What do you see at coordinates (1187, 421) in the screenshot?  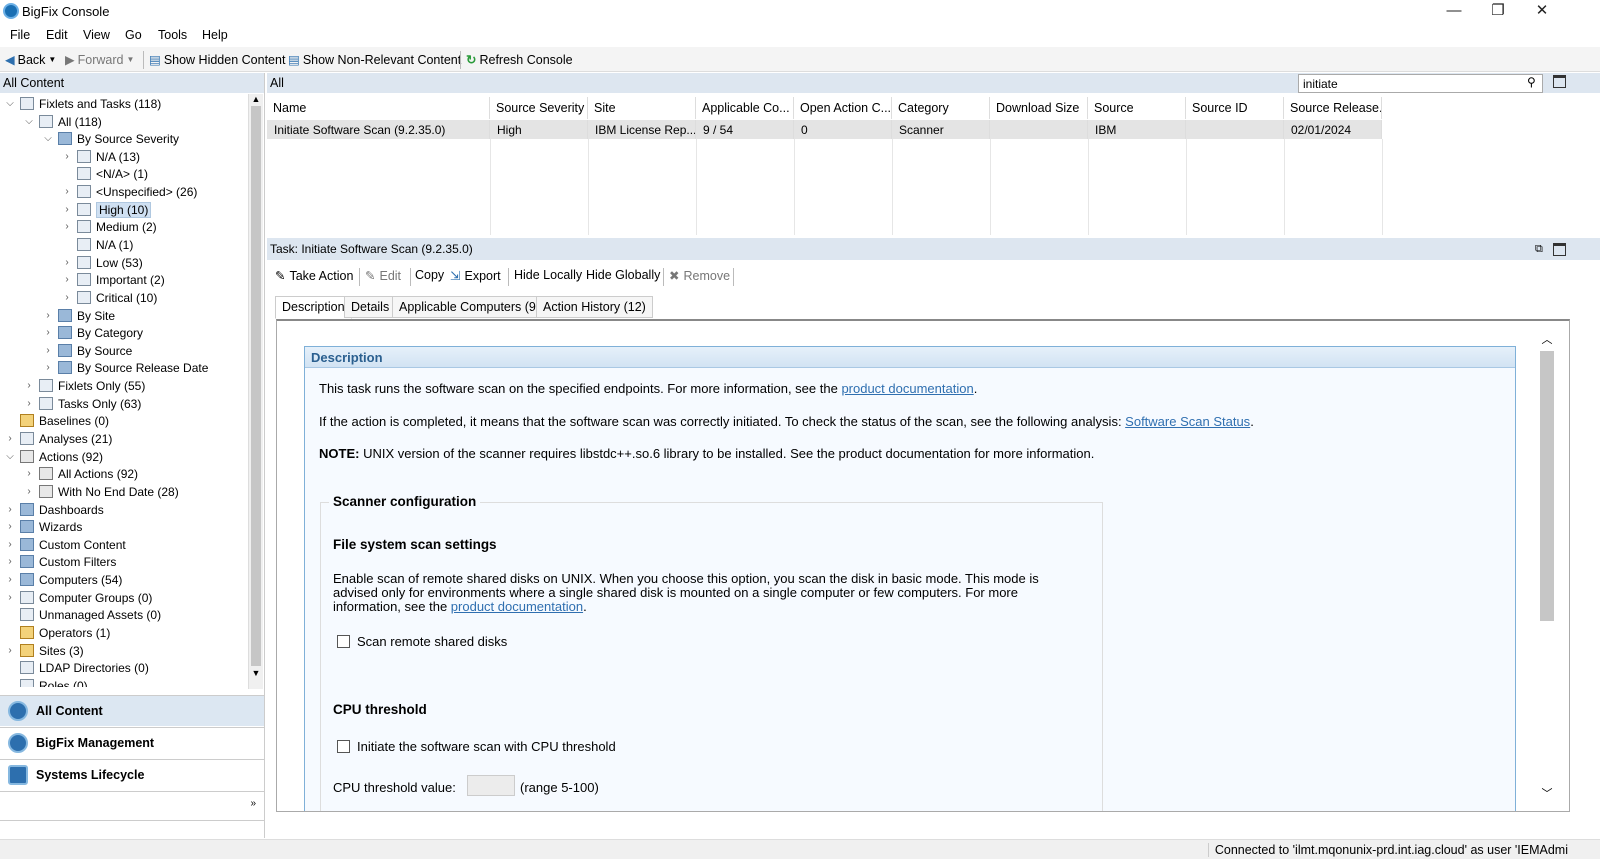 I see `software-scan-status-link: Software Scan Status` at bounding box center [1187, 421].